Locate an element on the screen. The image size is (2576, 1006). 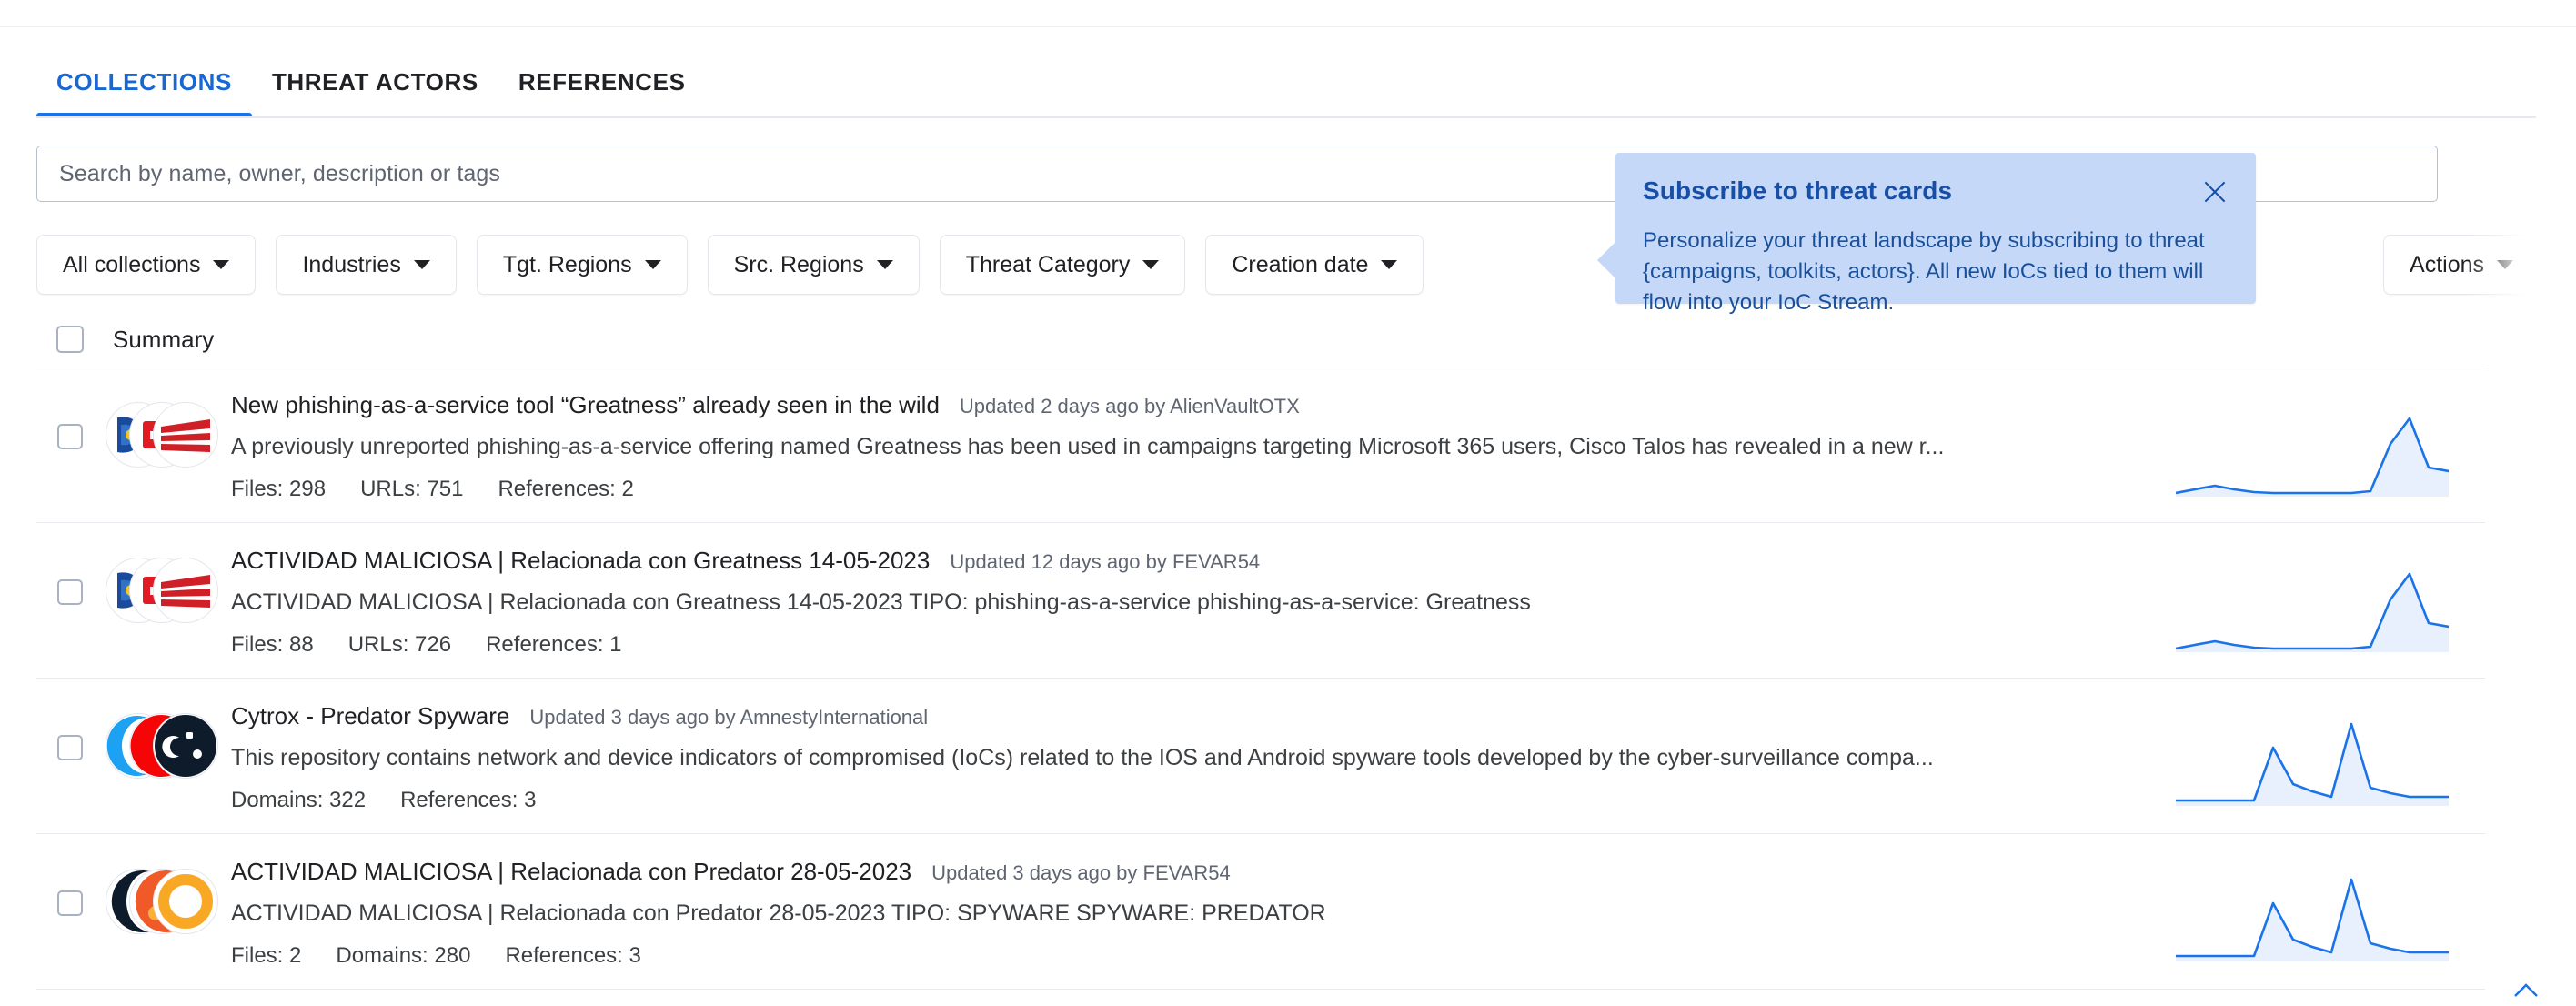
filter-threat-category: Threat Category is located at coordinates (1062, 265).